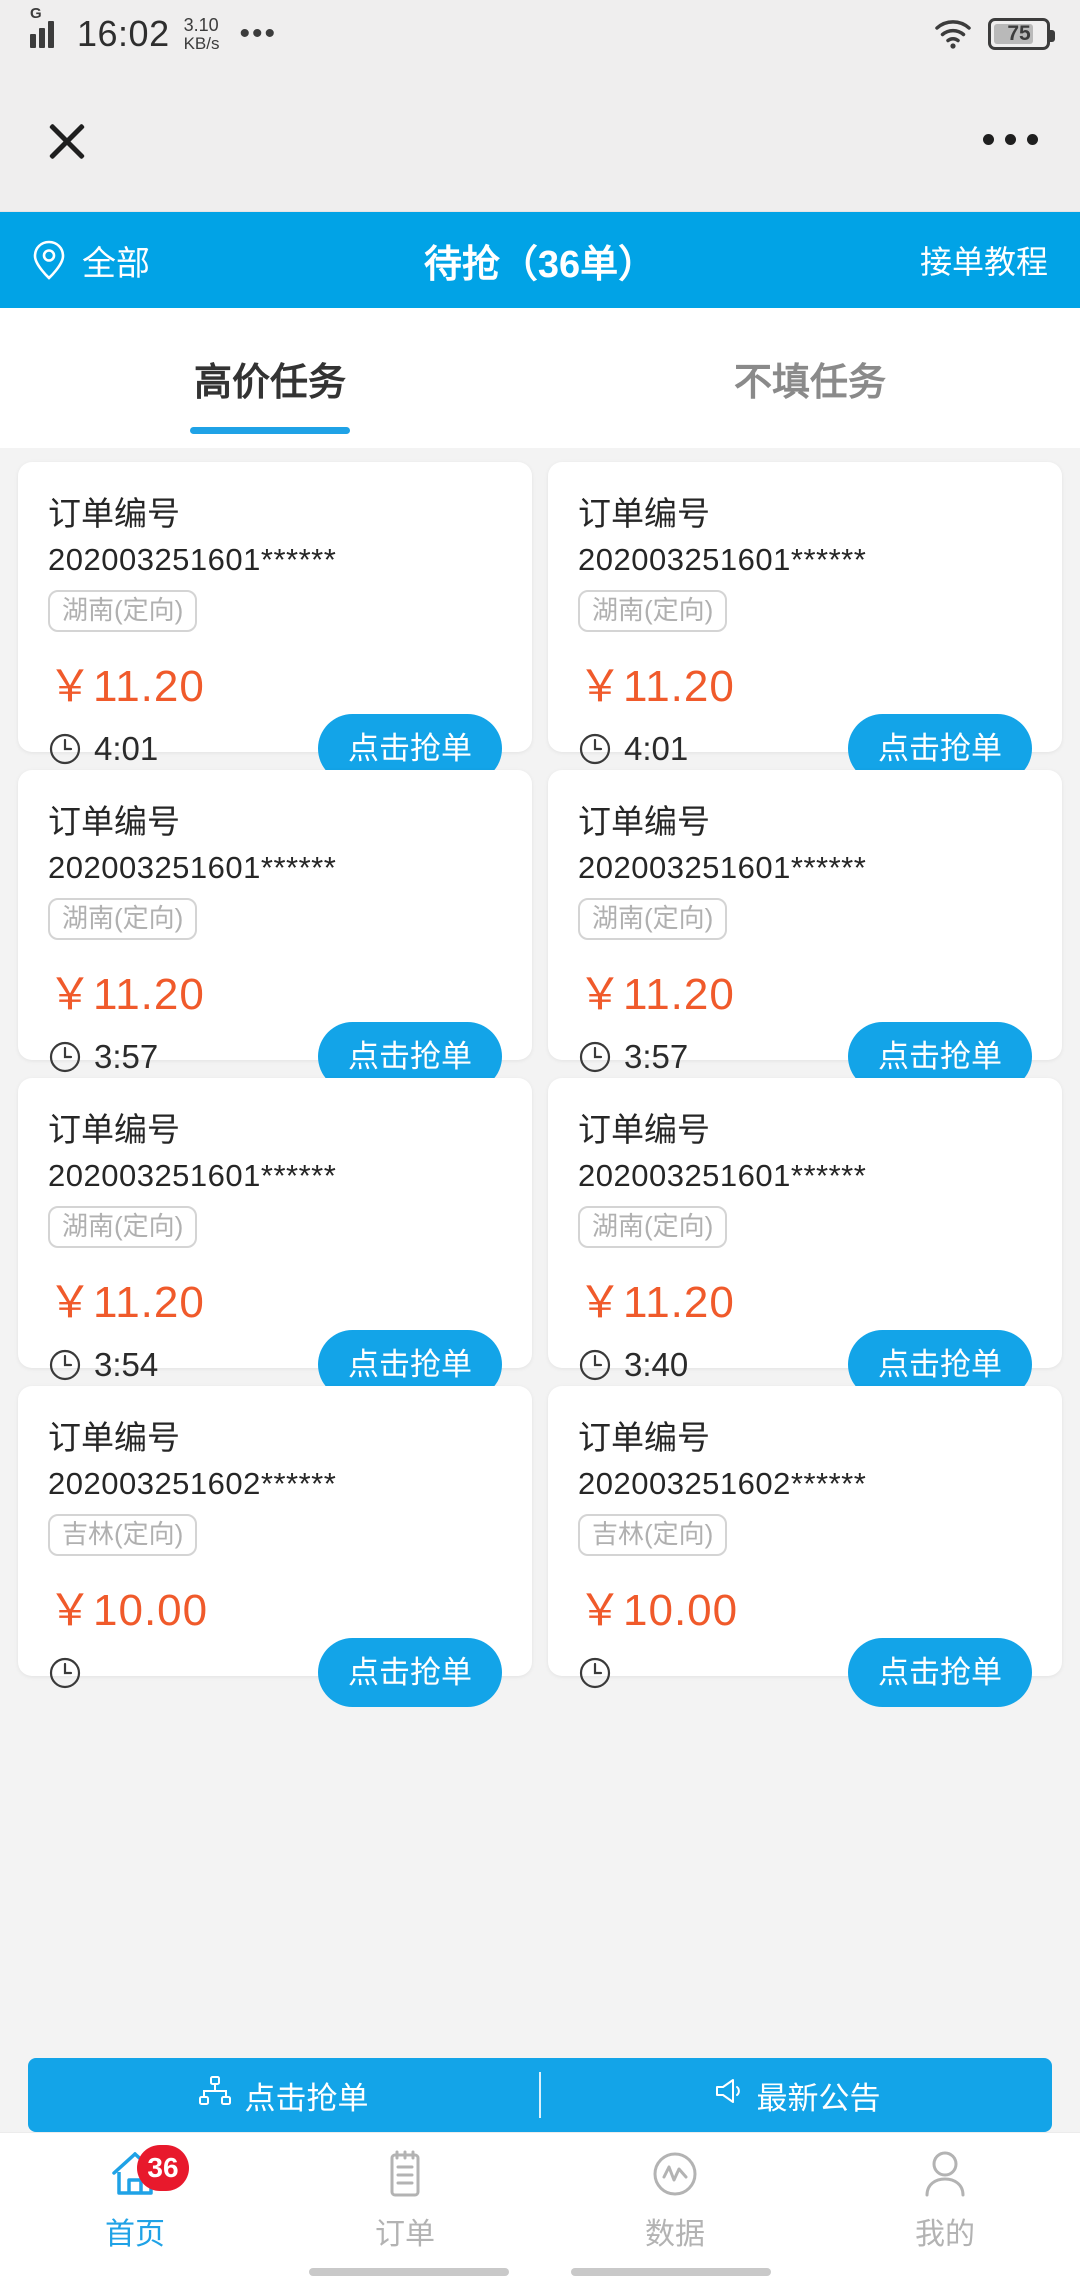 The height and width of the screenshot is (2280, 1080). What do you see at coordinates (405, 2206) in the screenshot?
I see `nav-item-orders: 订单` at bounding box center [405, 2206].